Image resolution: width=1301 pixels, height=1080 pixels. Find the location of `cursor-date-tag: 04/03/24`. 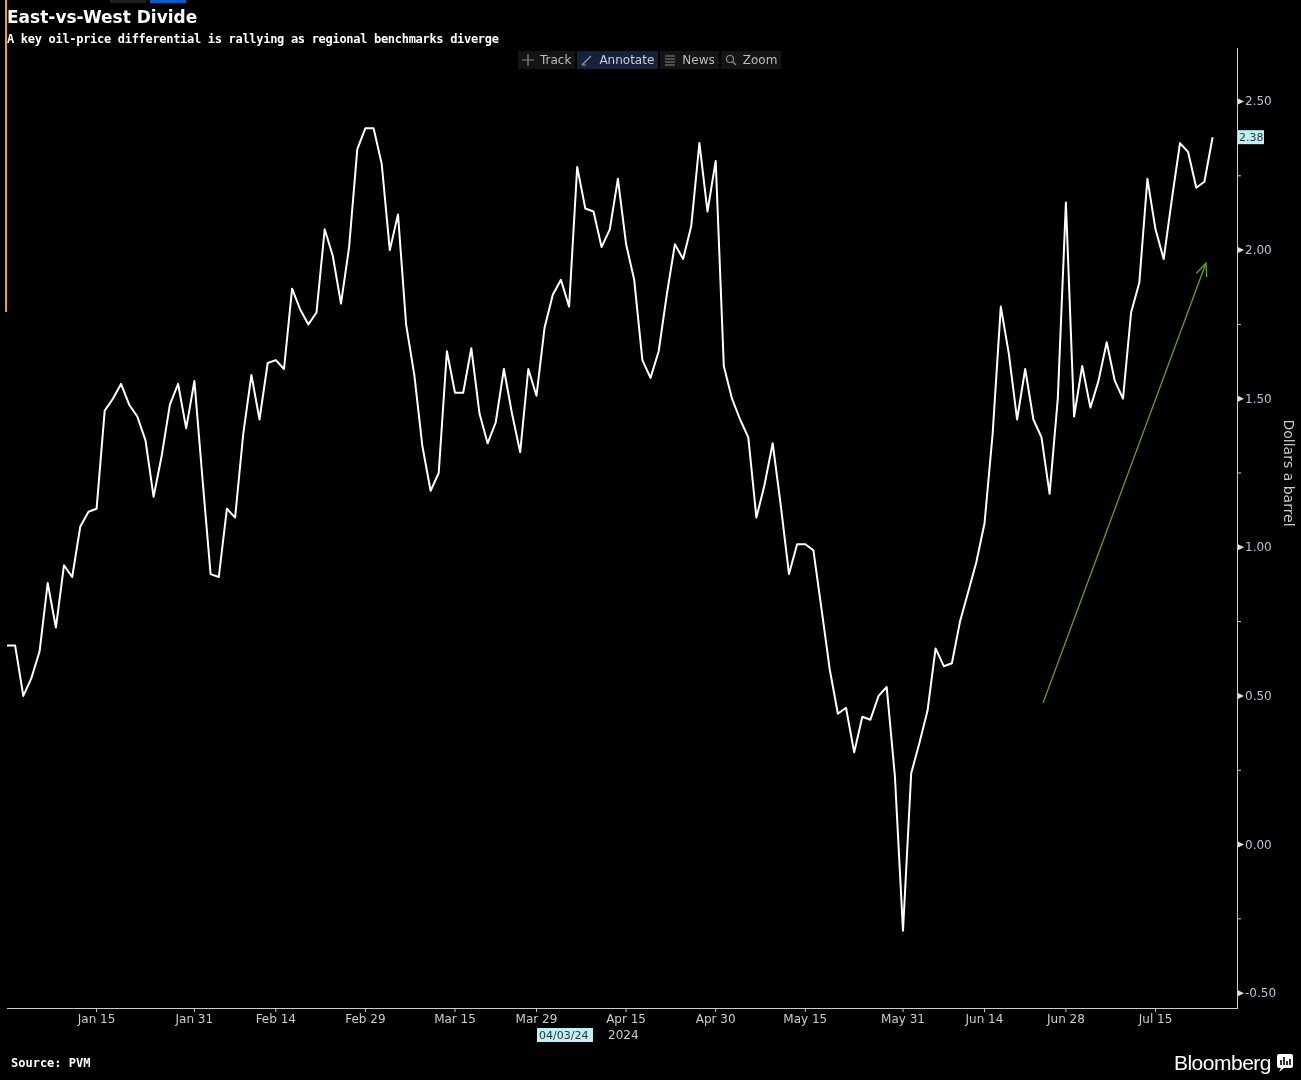

cursor-date-tag: 04/03/24 is located at coordinates (565, 1035).